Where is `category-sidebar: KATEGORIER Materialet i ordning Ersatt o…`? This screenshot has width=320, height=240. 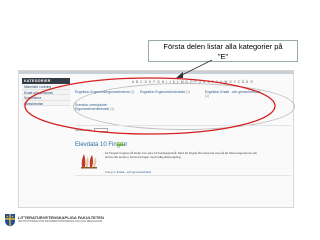 category-sidebar: KATEGORIER Materialet i ordning Ersatt o… is located at coordinates (46, 92).